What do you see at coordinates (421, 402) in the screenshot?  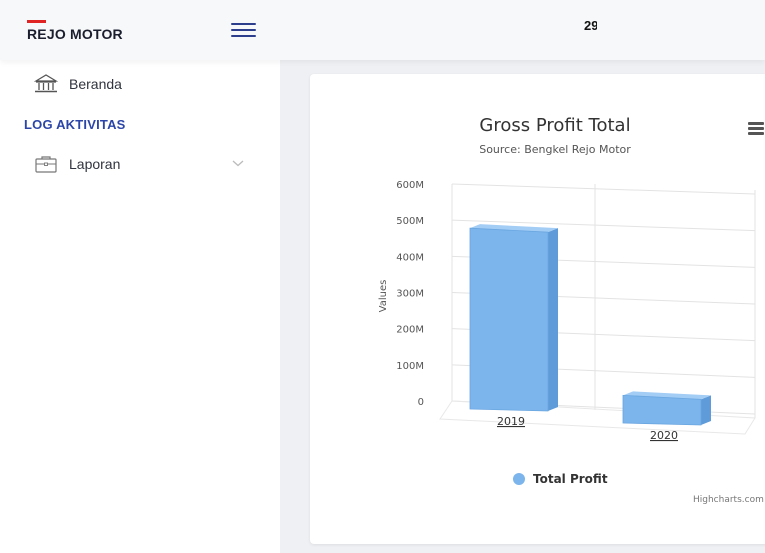 I see `chart-y-tick-label: 0` at bounding box center [421, 402].